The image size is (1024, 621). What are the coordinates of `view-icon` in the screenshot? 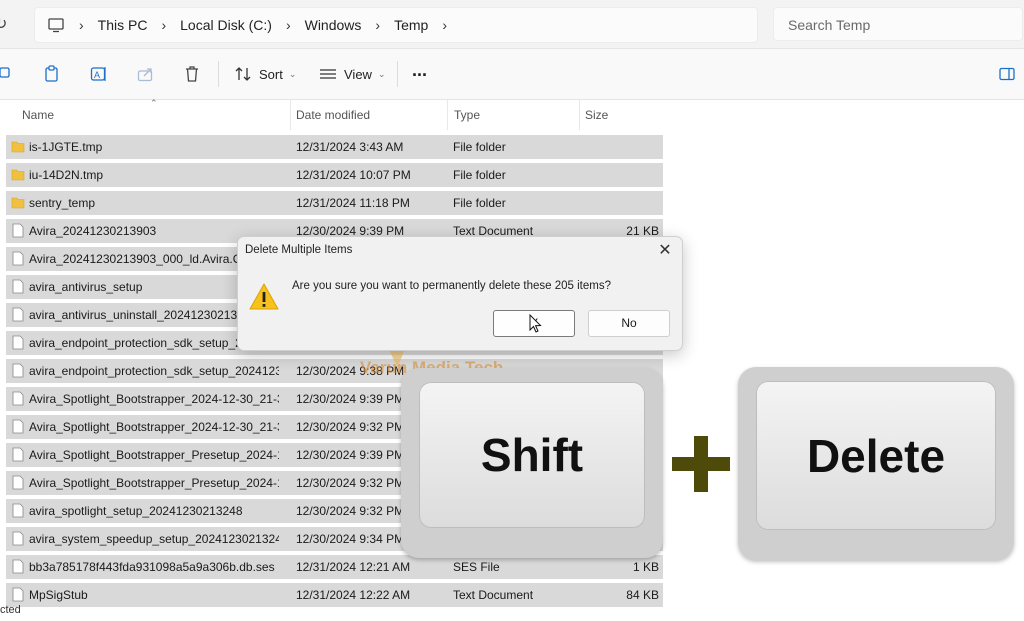 It's located at (328, 74).